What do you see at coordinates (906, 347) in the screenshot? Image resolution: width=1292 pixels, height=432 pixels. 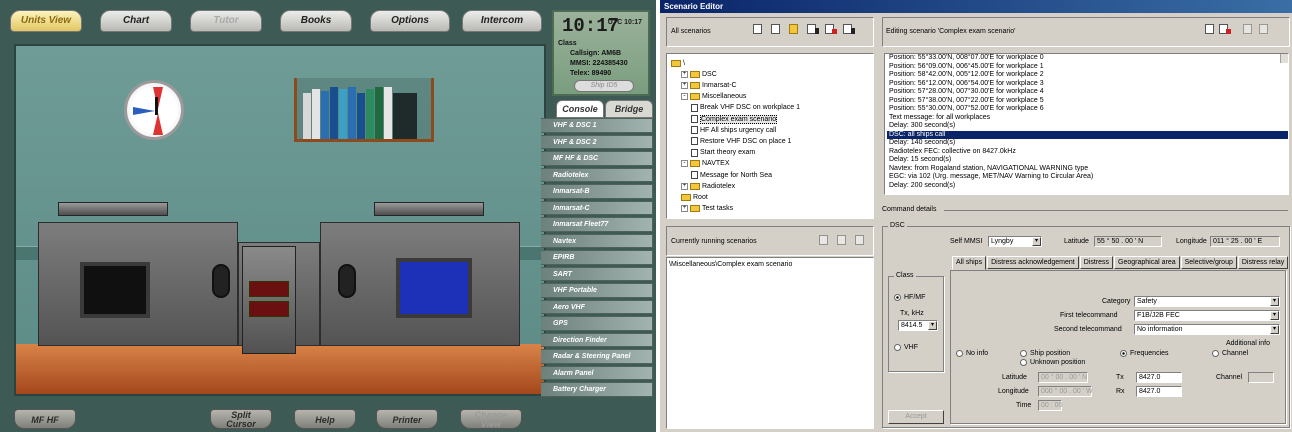 I see `radio-vhf: VHF` at bounding box center [906, 347].